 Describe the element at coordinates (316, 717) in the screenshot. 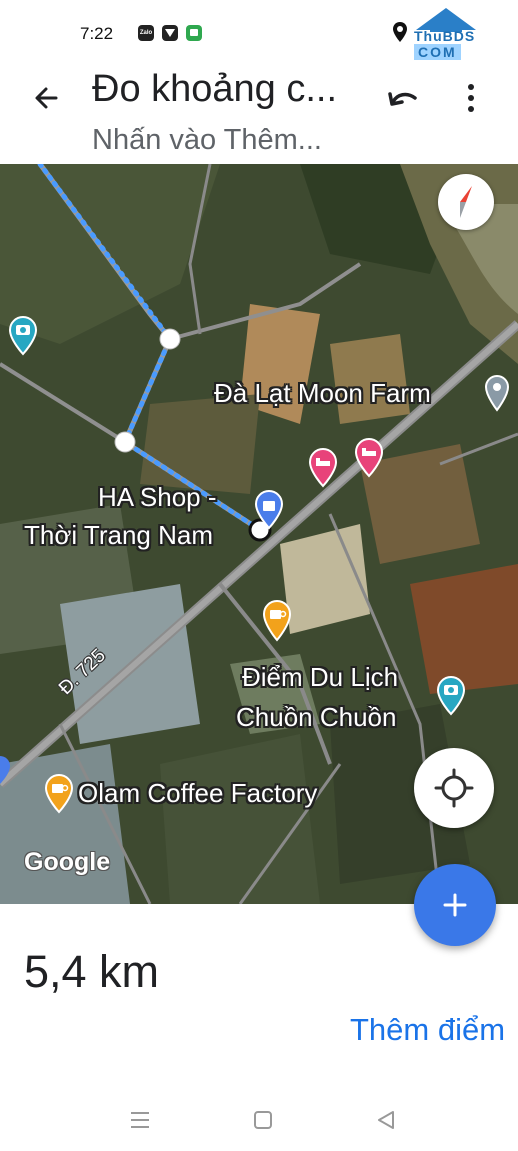

I see `poi-label-chuon-chuon-2: Chuồn Chuồn` at that location.